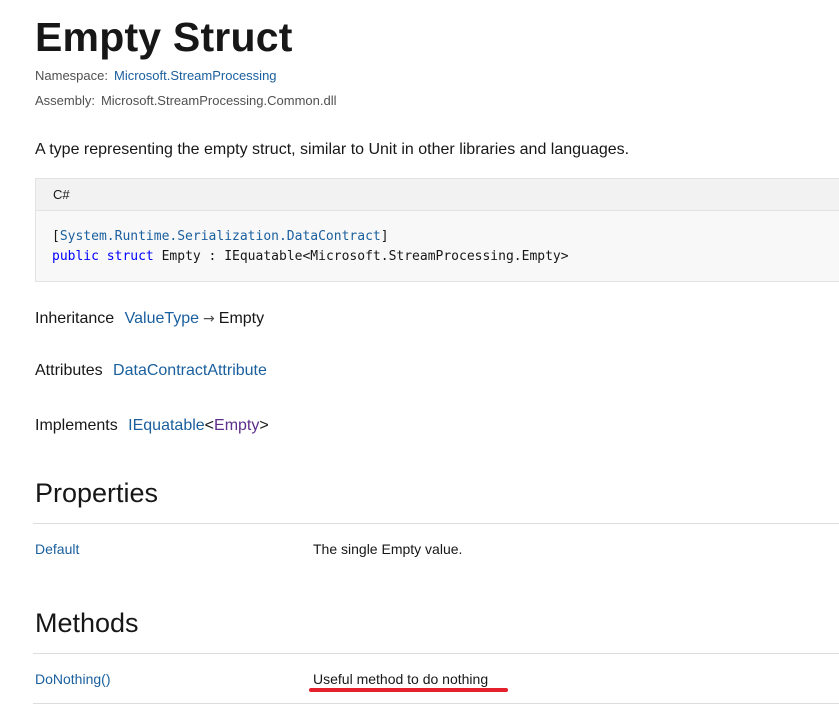 This screenshot has width=839, height=719. What do you see at coordinates (56, 236) in the screenshot?
I see `code-bracket-open: [` at bounding box center [56, 236].